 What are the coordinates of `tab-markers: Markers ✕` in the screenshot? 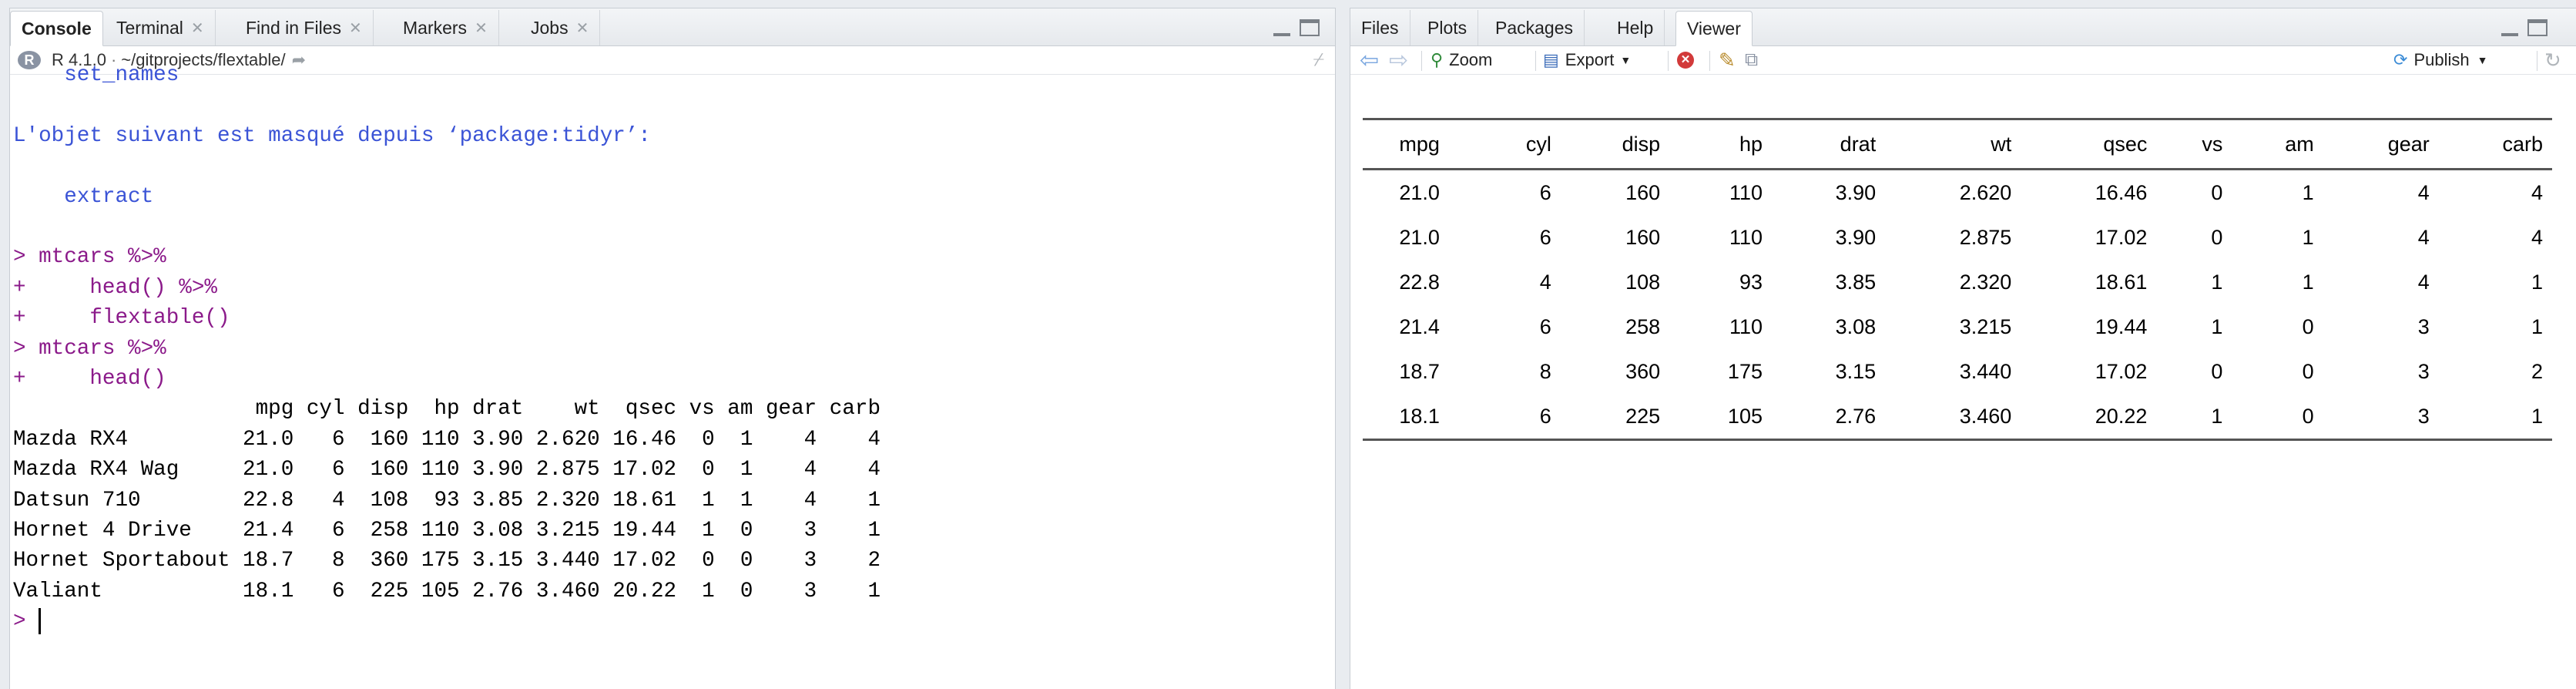 It's located at (445, 27).